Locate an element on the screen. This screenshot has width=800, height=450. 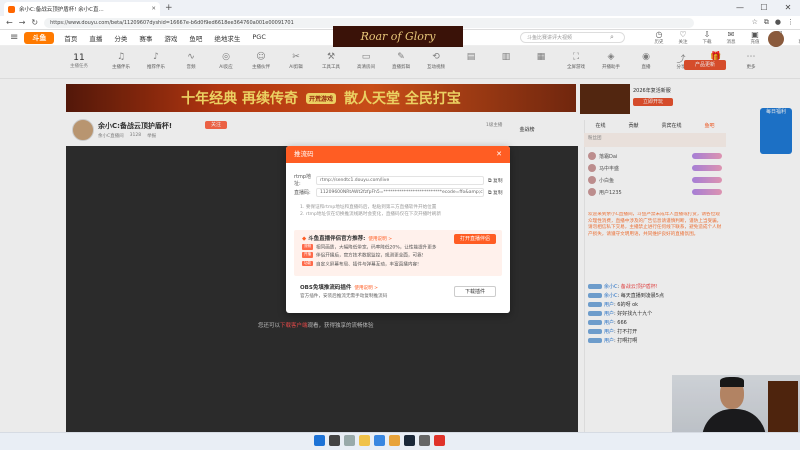
history-button: ◷ 历史 is located at coordinates (659, 37).